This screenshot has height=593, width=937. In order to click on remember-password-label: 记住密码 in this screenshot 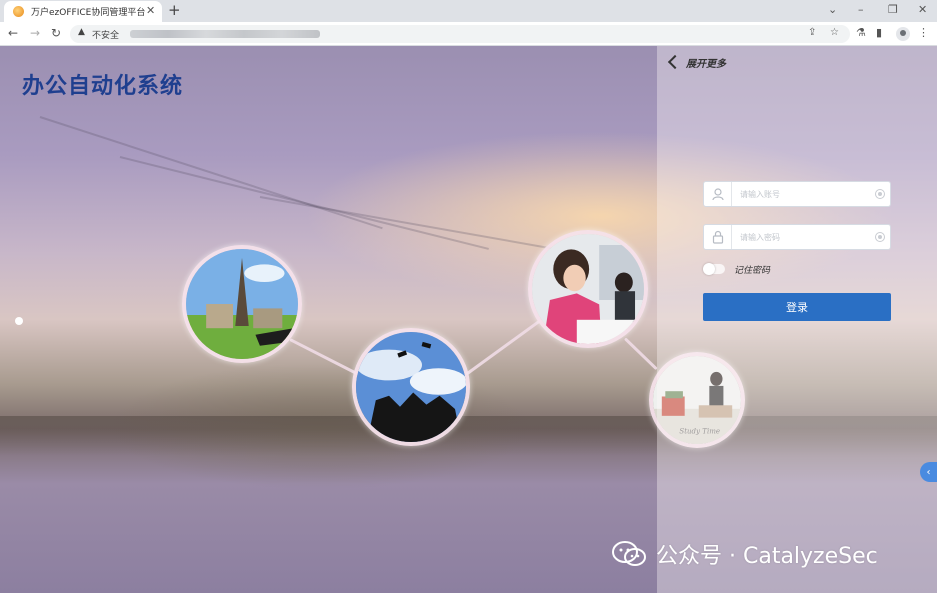, I will do `click(752, 270)`.